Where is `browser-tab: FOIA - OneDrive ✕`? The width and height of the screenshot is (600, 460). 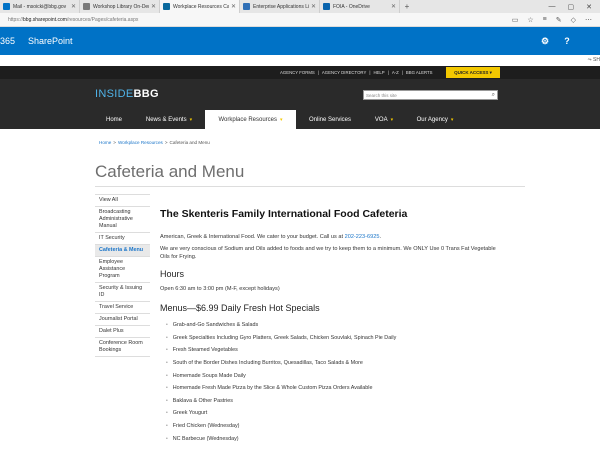 browser-tab: FOIA - OneDrive ✕ is located at coordinates (360, 6).